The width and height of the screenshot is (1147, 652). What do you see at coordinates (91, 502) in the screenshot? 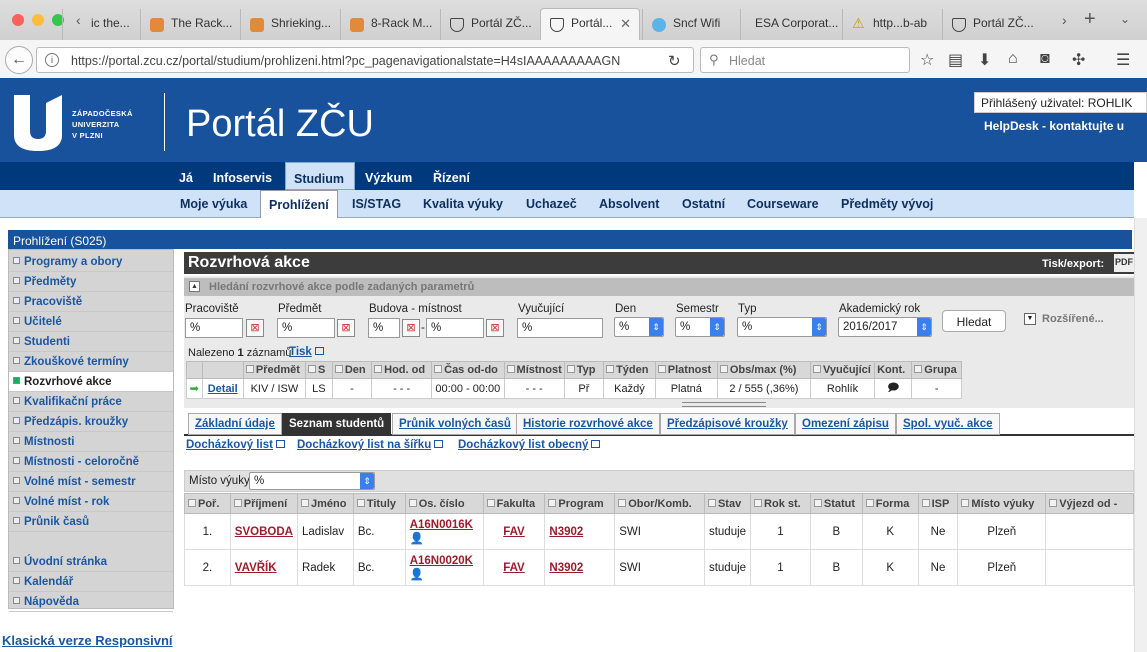
I see `sidebar-item-volne-rok: Volné míst - rok` at bounding box center [91, 502].